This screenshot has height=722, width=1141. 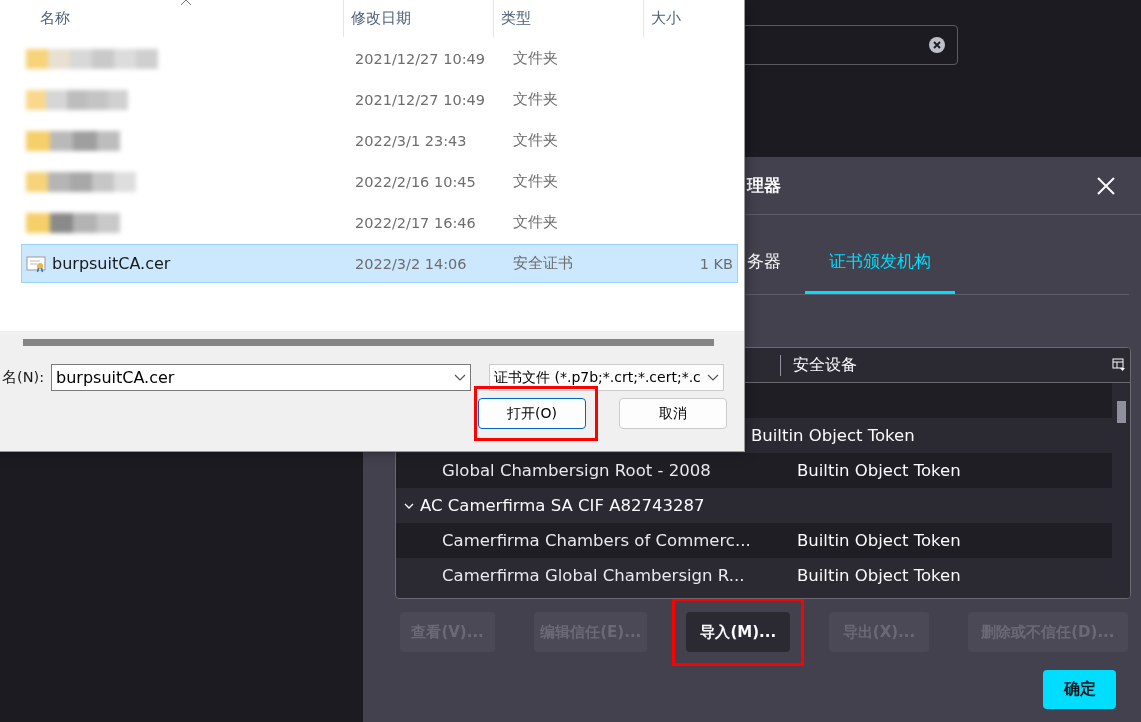 I want to click on date-cell-text: 2022/3/1 23:43, so click(x=411, y=140).